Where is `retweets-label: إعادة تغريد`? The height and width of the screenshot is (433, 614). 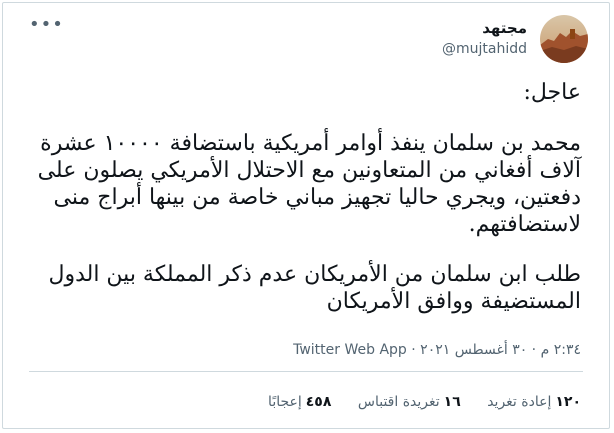
retweets-label: إعادة تغريد is located at coordinates (519, 402).